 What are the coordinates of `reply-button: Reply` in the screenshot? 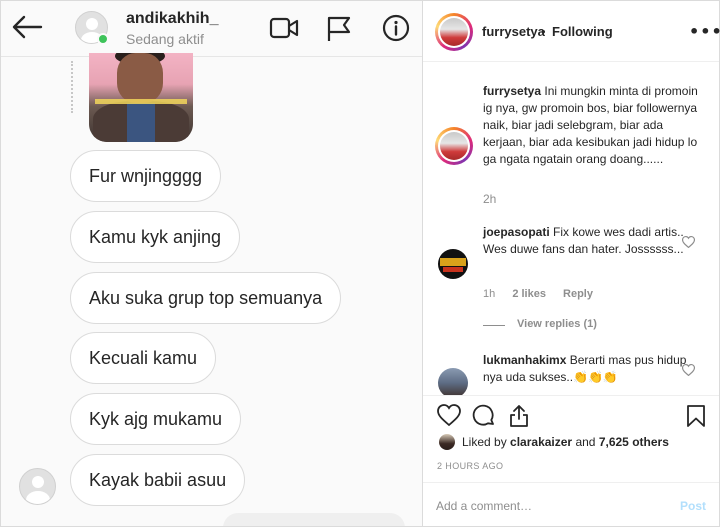 It's located at (578, 294).